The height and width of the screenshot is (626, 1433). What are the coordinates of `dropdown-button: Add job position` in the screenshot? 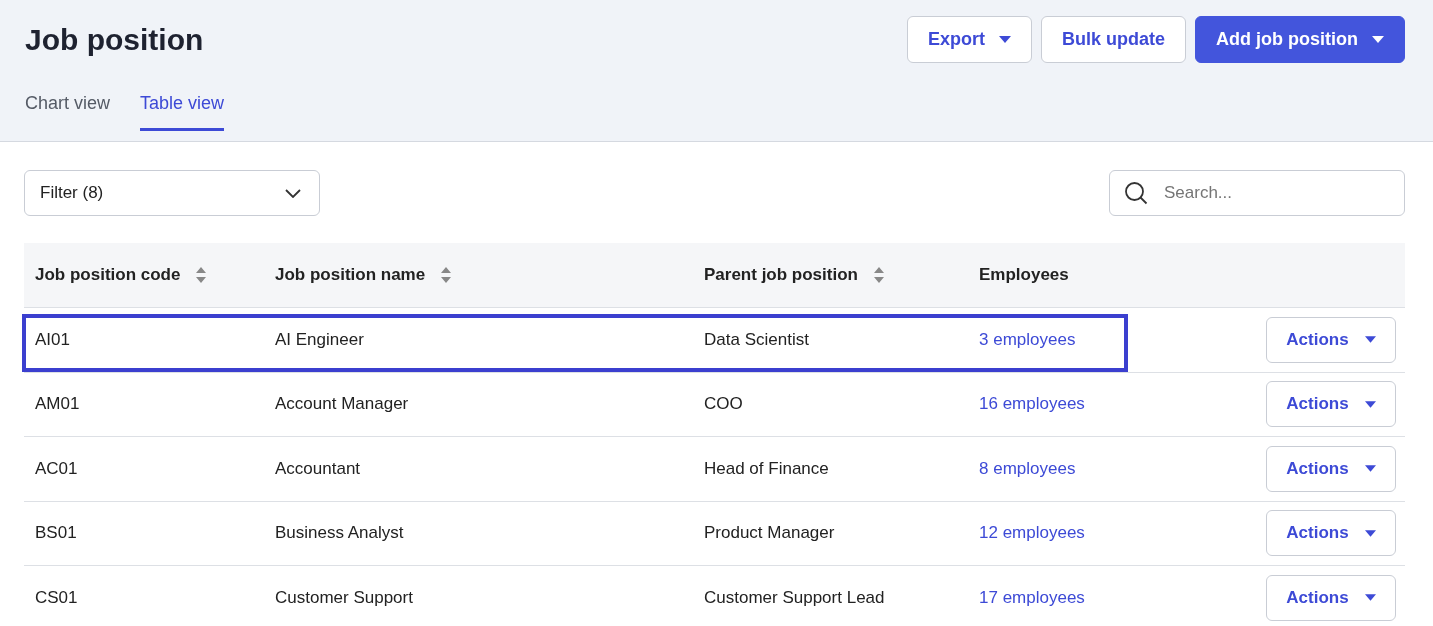 It's located at (1300, 39).